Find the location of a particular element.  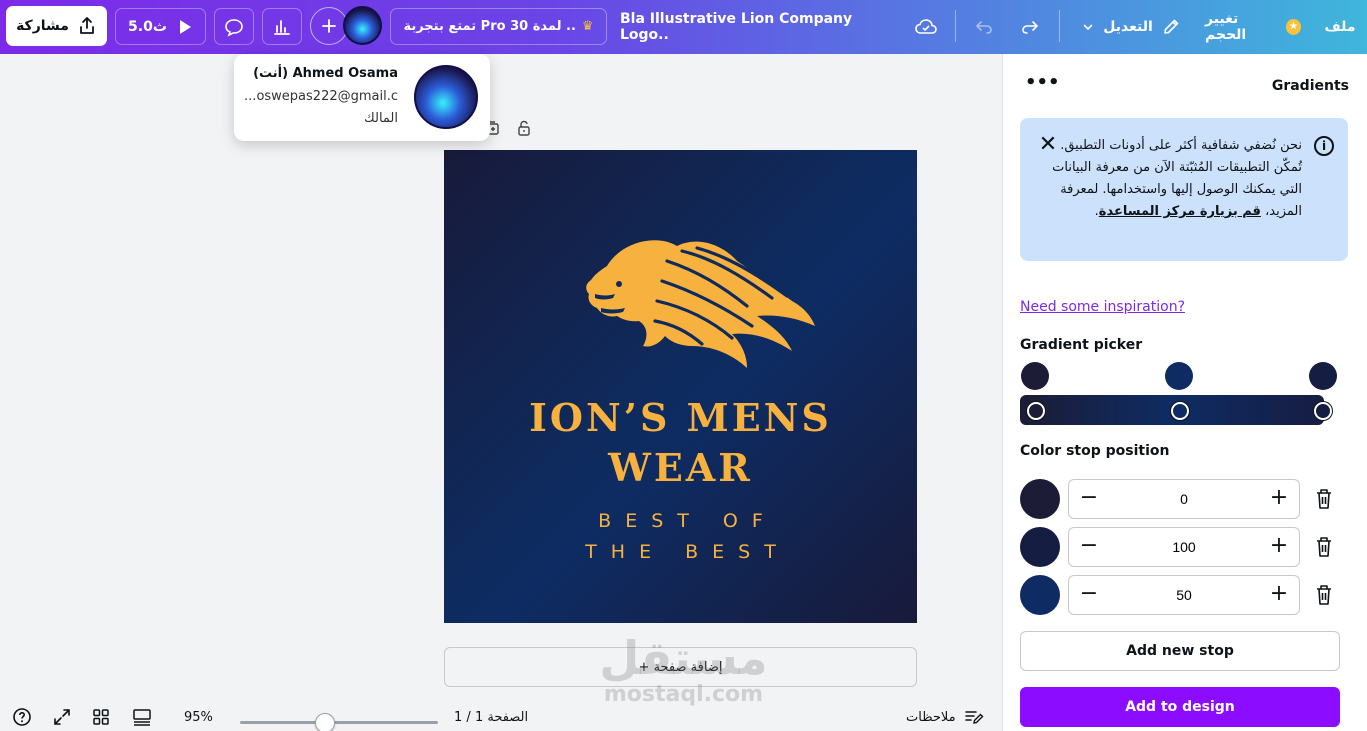

cloud-sync-button is located at coordinates (926, 26).